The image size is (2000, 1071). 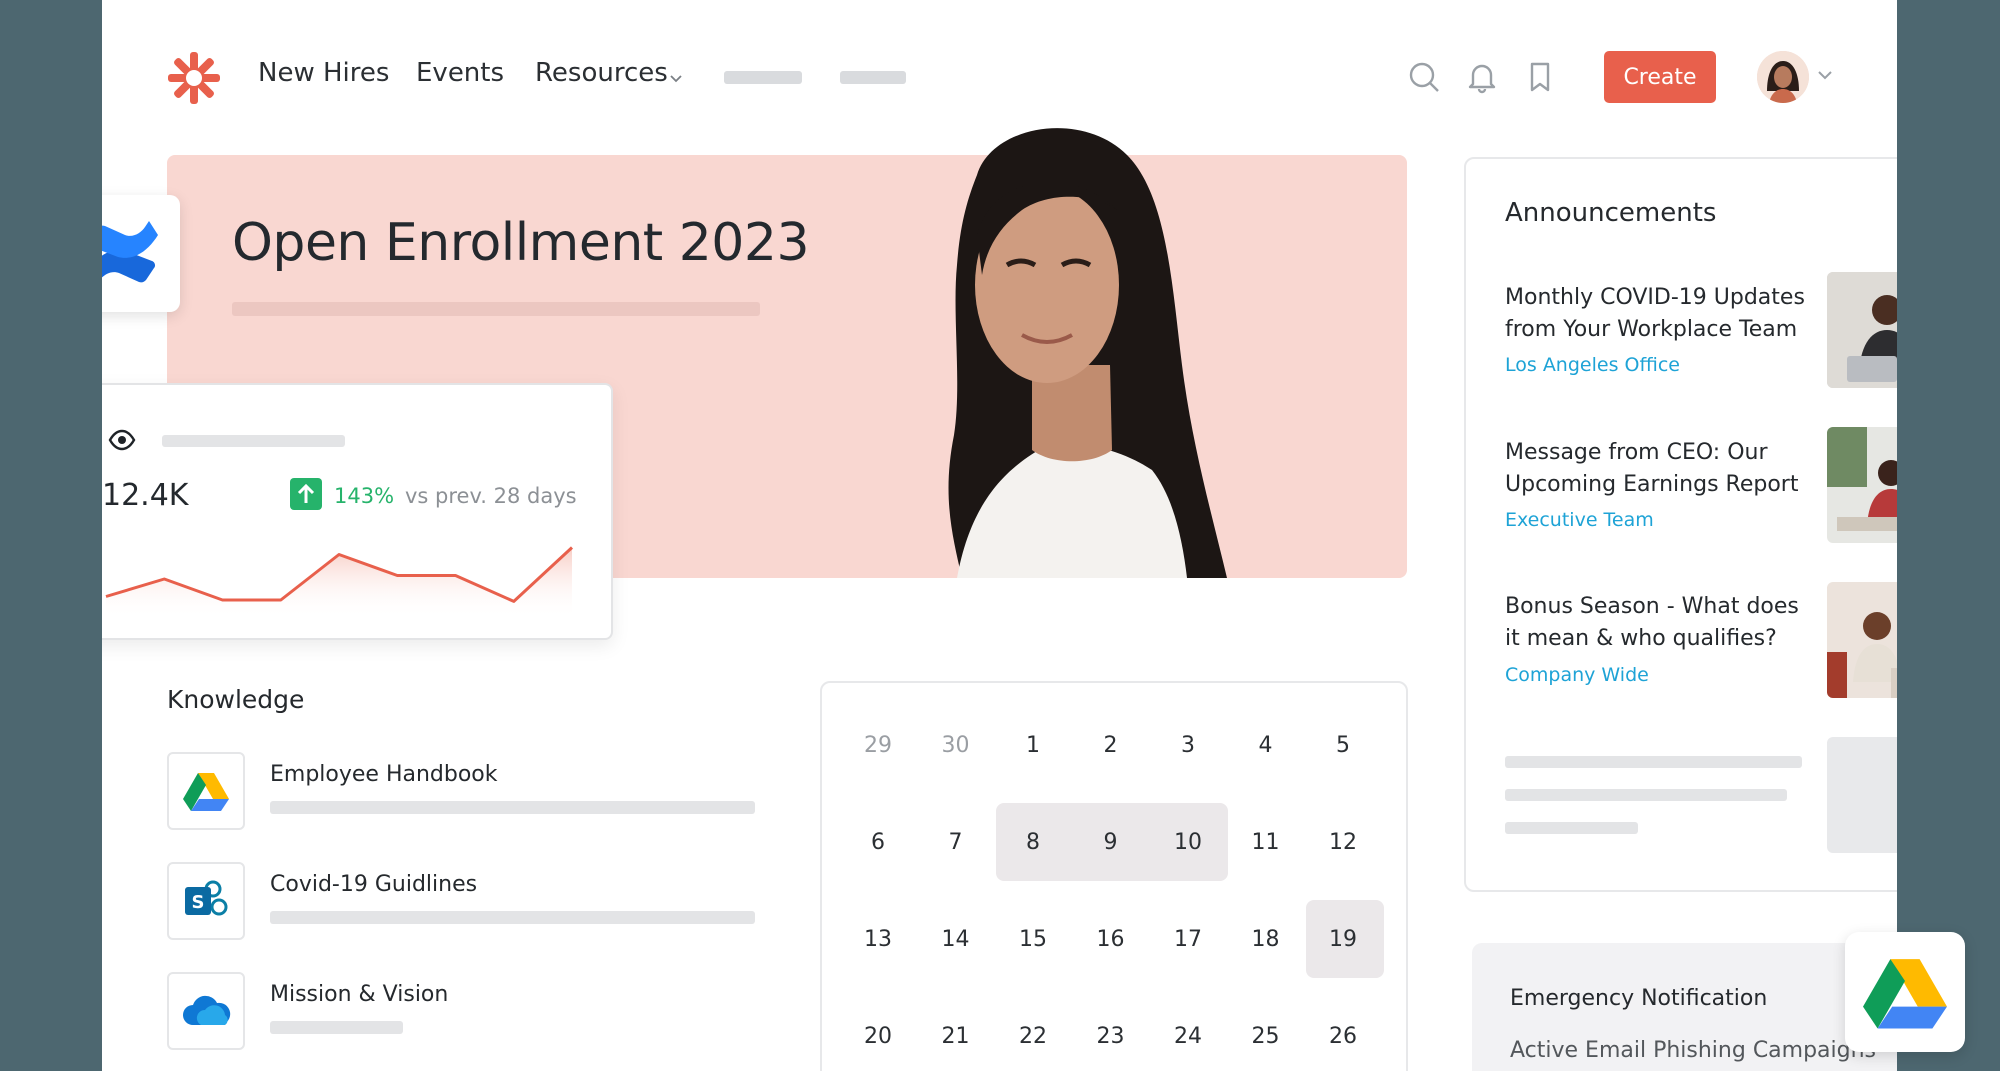 What do you see at coordinates (878, 745) in the screenshot?
I see `calendar-day: 29` at bounding box center [878, 745].